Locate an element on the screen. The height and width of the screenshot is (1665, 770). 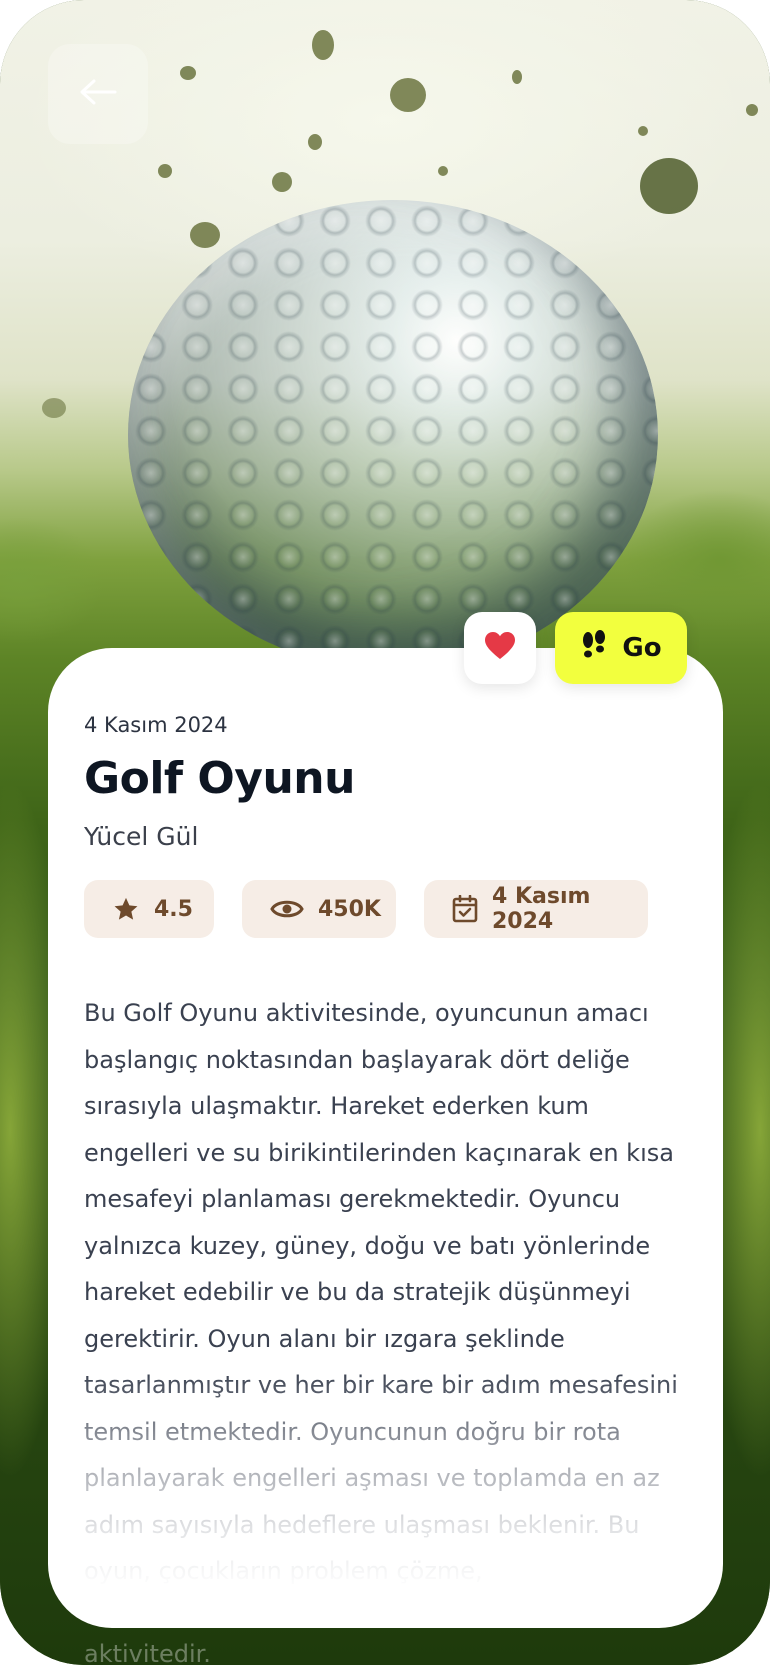
description-overflow-text: aktivitedir. is located at coordinates (147, 1652).